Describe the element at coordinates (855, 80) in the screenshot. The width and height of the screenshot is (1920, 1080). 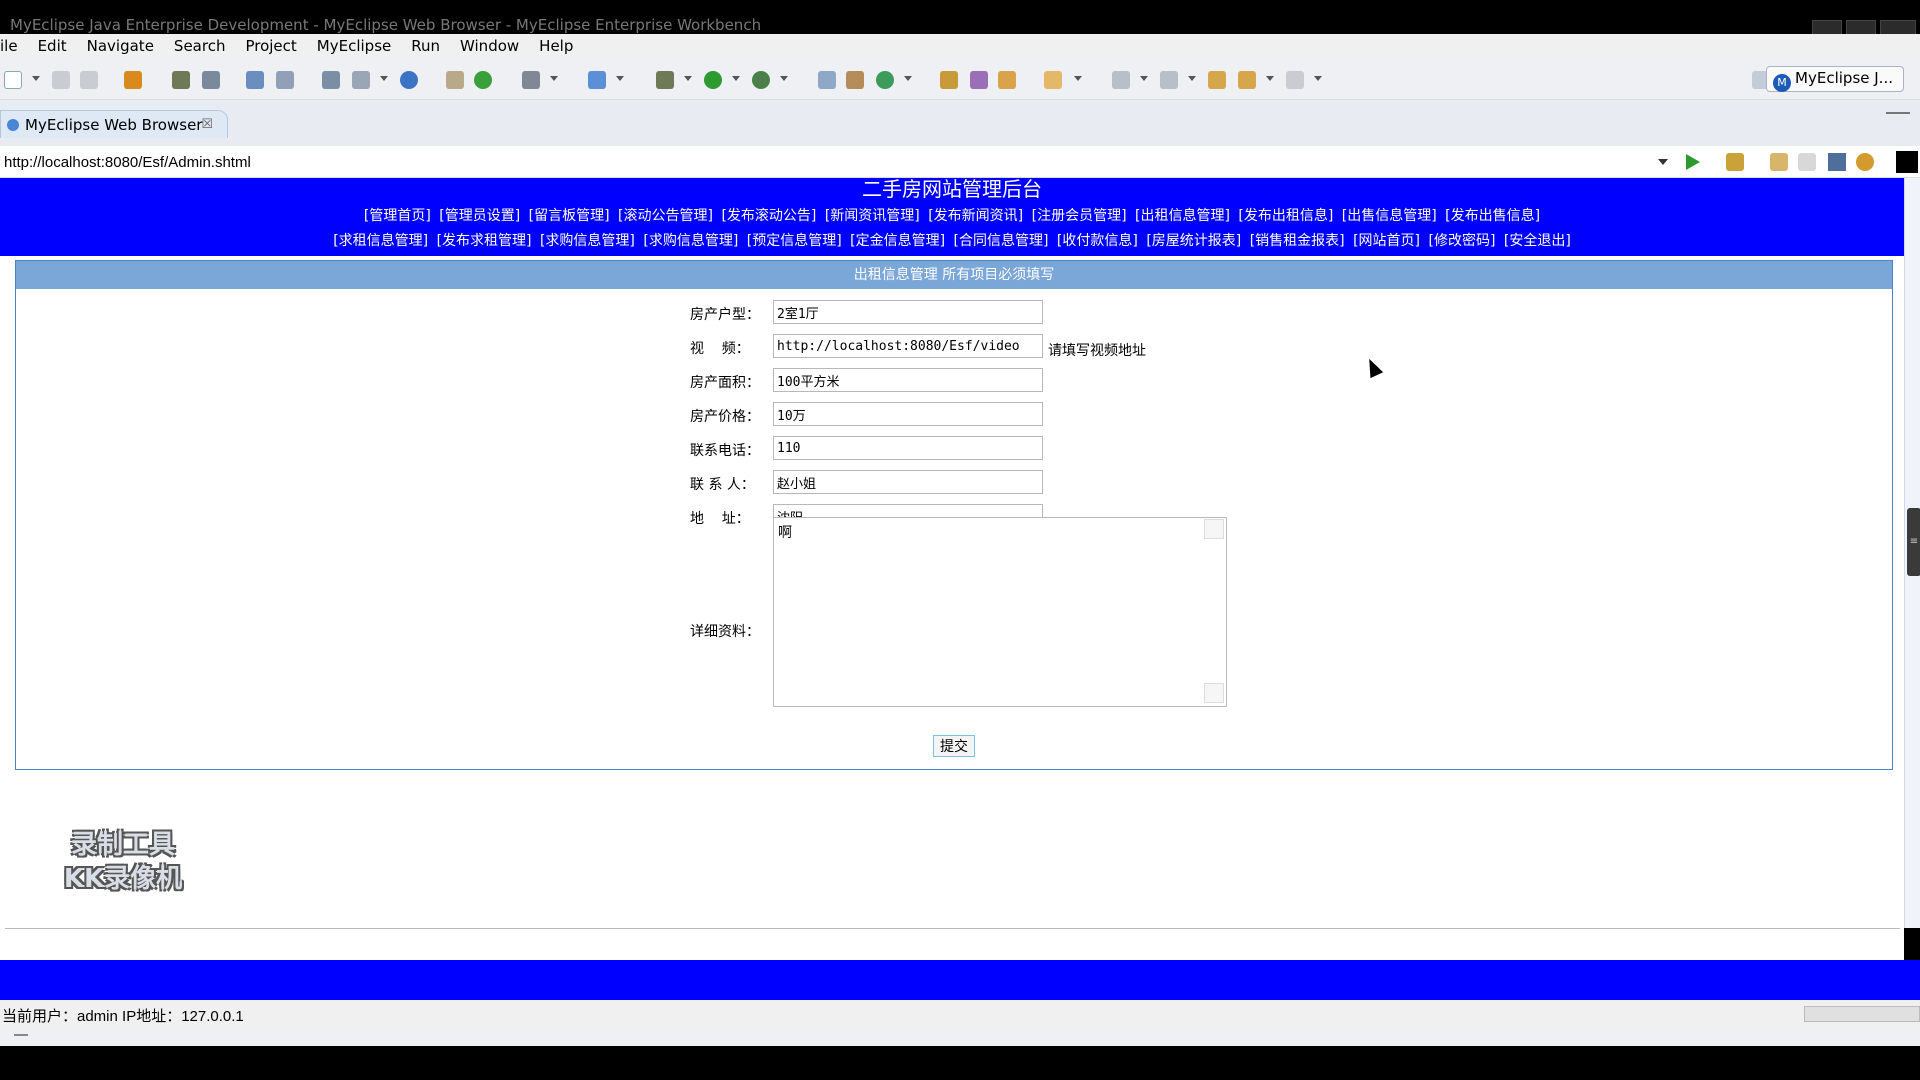
I see `web-service-icon` at that location.